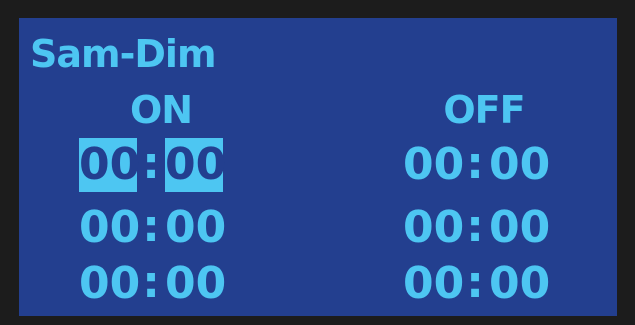  I want to click on on-time-1-hours: 00, so click(109, 165).